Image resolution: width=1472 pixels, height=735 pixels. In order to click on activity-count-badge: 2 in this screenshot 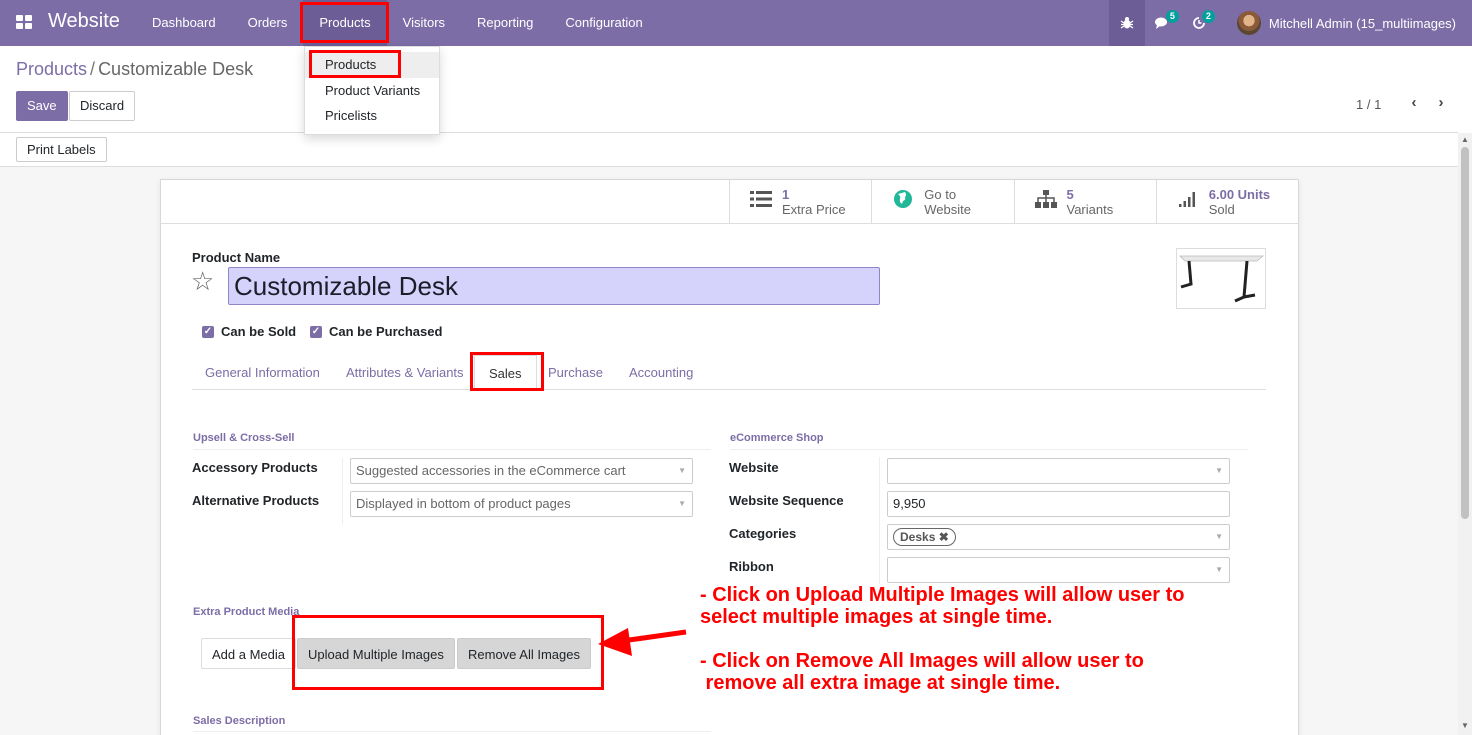, I will do `click(1208, 16)`.